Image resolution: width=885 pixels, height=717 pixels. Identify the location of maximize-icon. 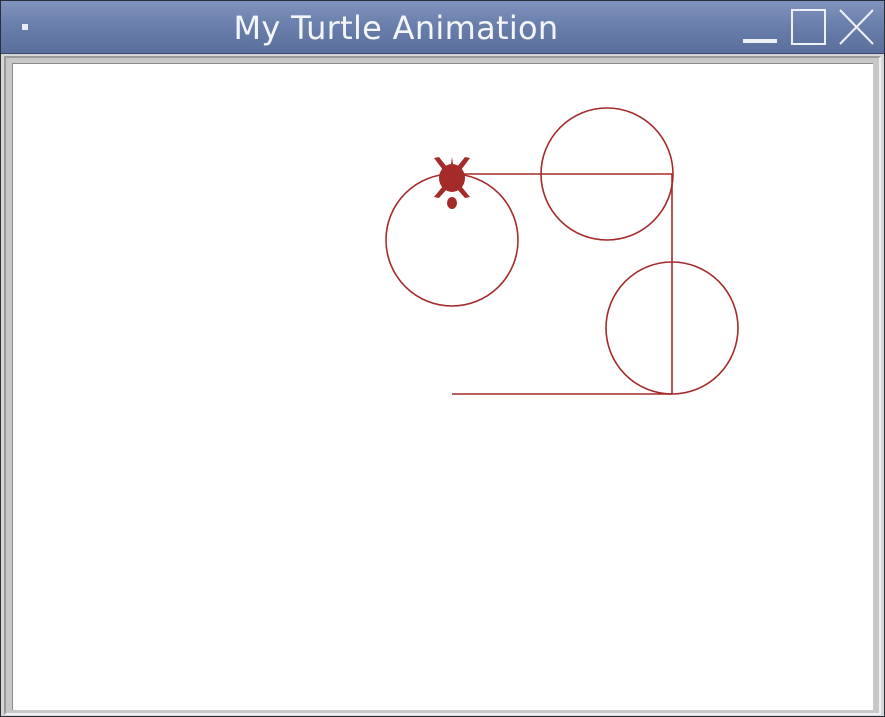
(808, 27).